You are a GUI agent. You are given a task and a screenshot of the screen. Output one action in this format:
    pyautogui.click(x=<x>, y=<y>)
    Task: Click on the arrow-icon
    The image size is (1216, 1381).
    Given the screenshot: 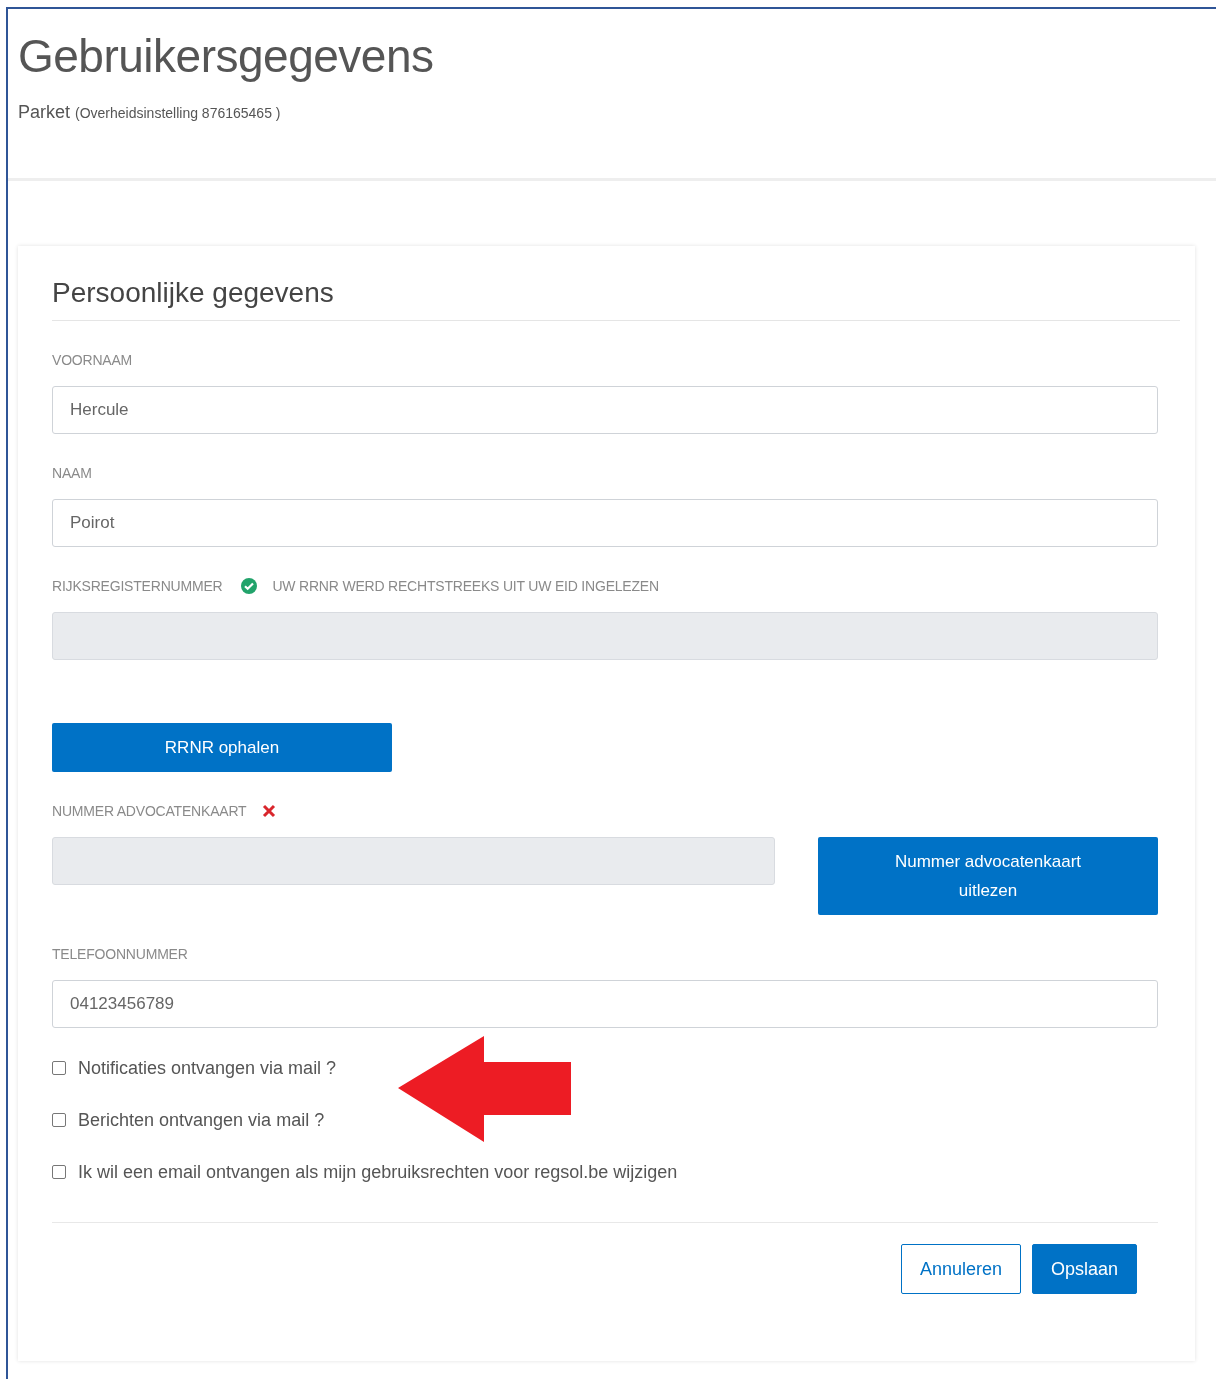 What is the action you would take?
    pyautogui.click(x=484, y=1089)
    